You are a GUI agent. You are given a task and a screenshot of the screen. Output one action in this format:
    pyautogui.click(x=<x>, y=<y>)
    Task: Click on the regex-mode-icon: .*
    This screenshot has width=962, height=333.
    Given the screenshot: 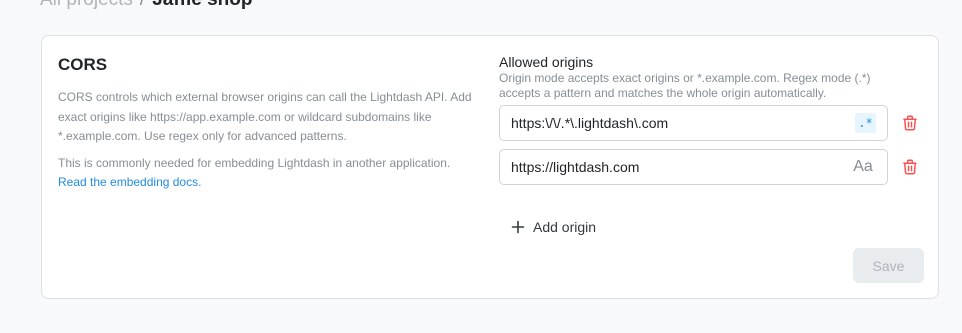 What is the action you would take?
    pyautogui.click(x=865, y=123)
    